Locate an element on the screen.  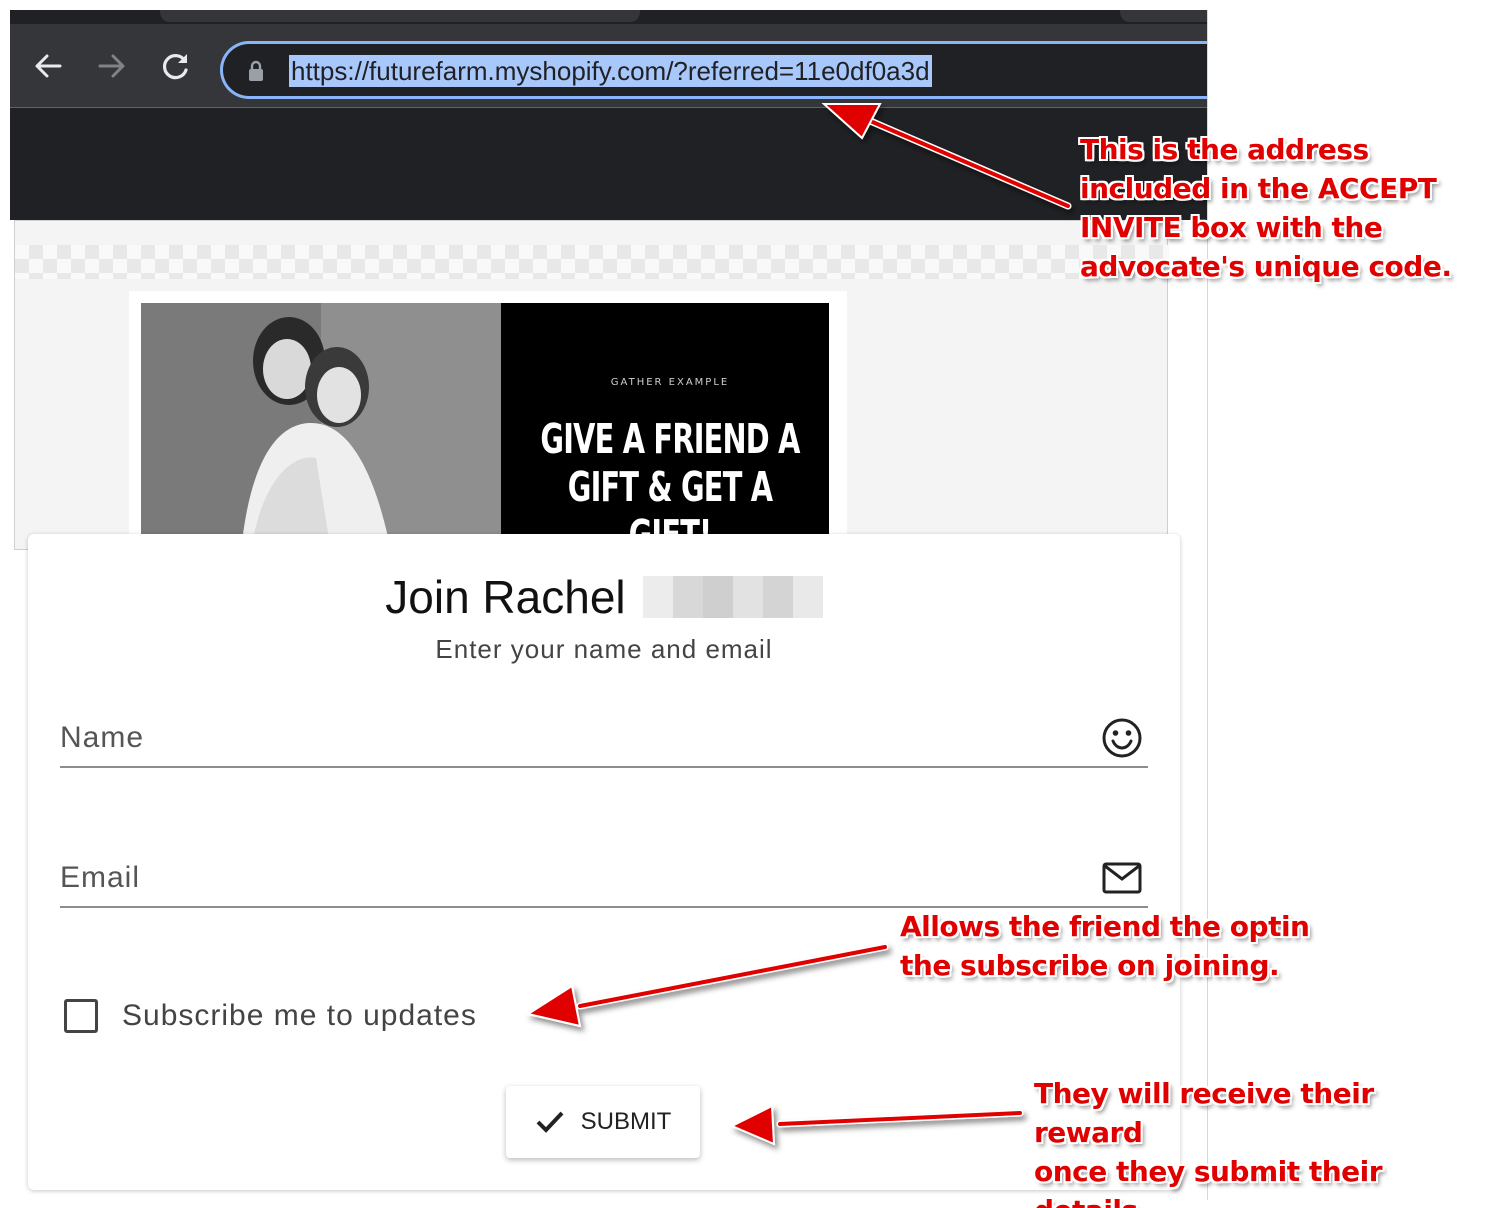
email-input is located at coordinates (570, 878).